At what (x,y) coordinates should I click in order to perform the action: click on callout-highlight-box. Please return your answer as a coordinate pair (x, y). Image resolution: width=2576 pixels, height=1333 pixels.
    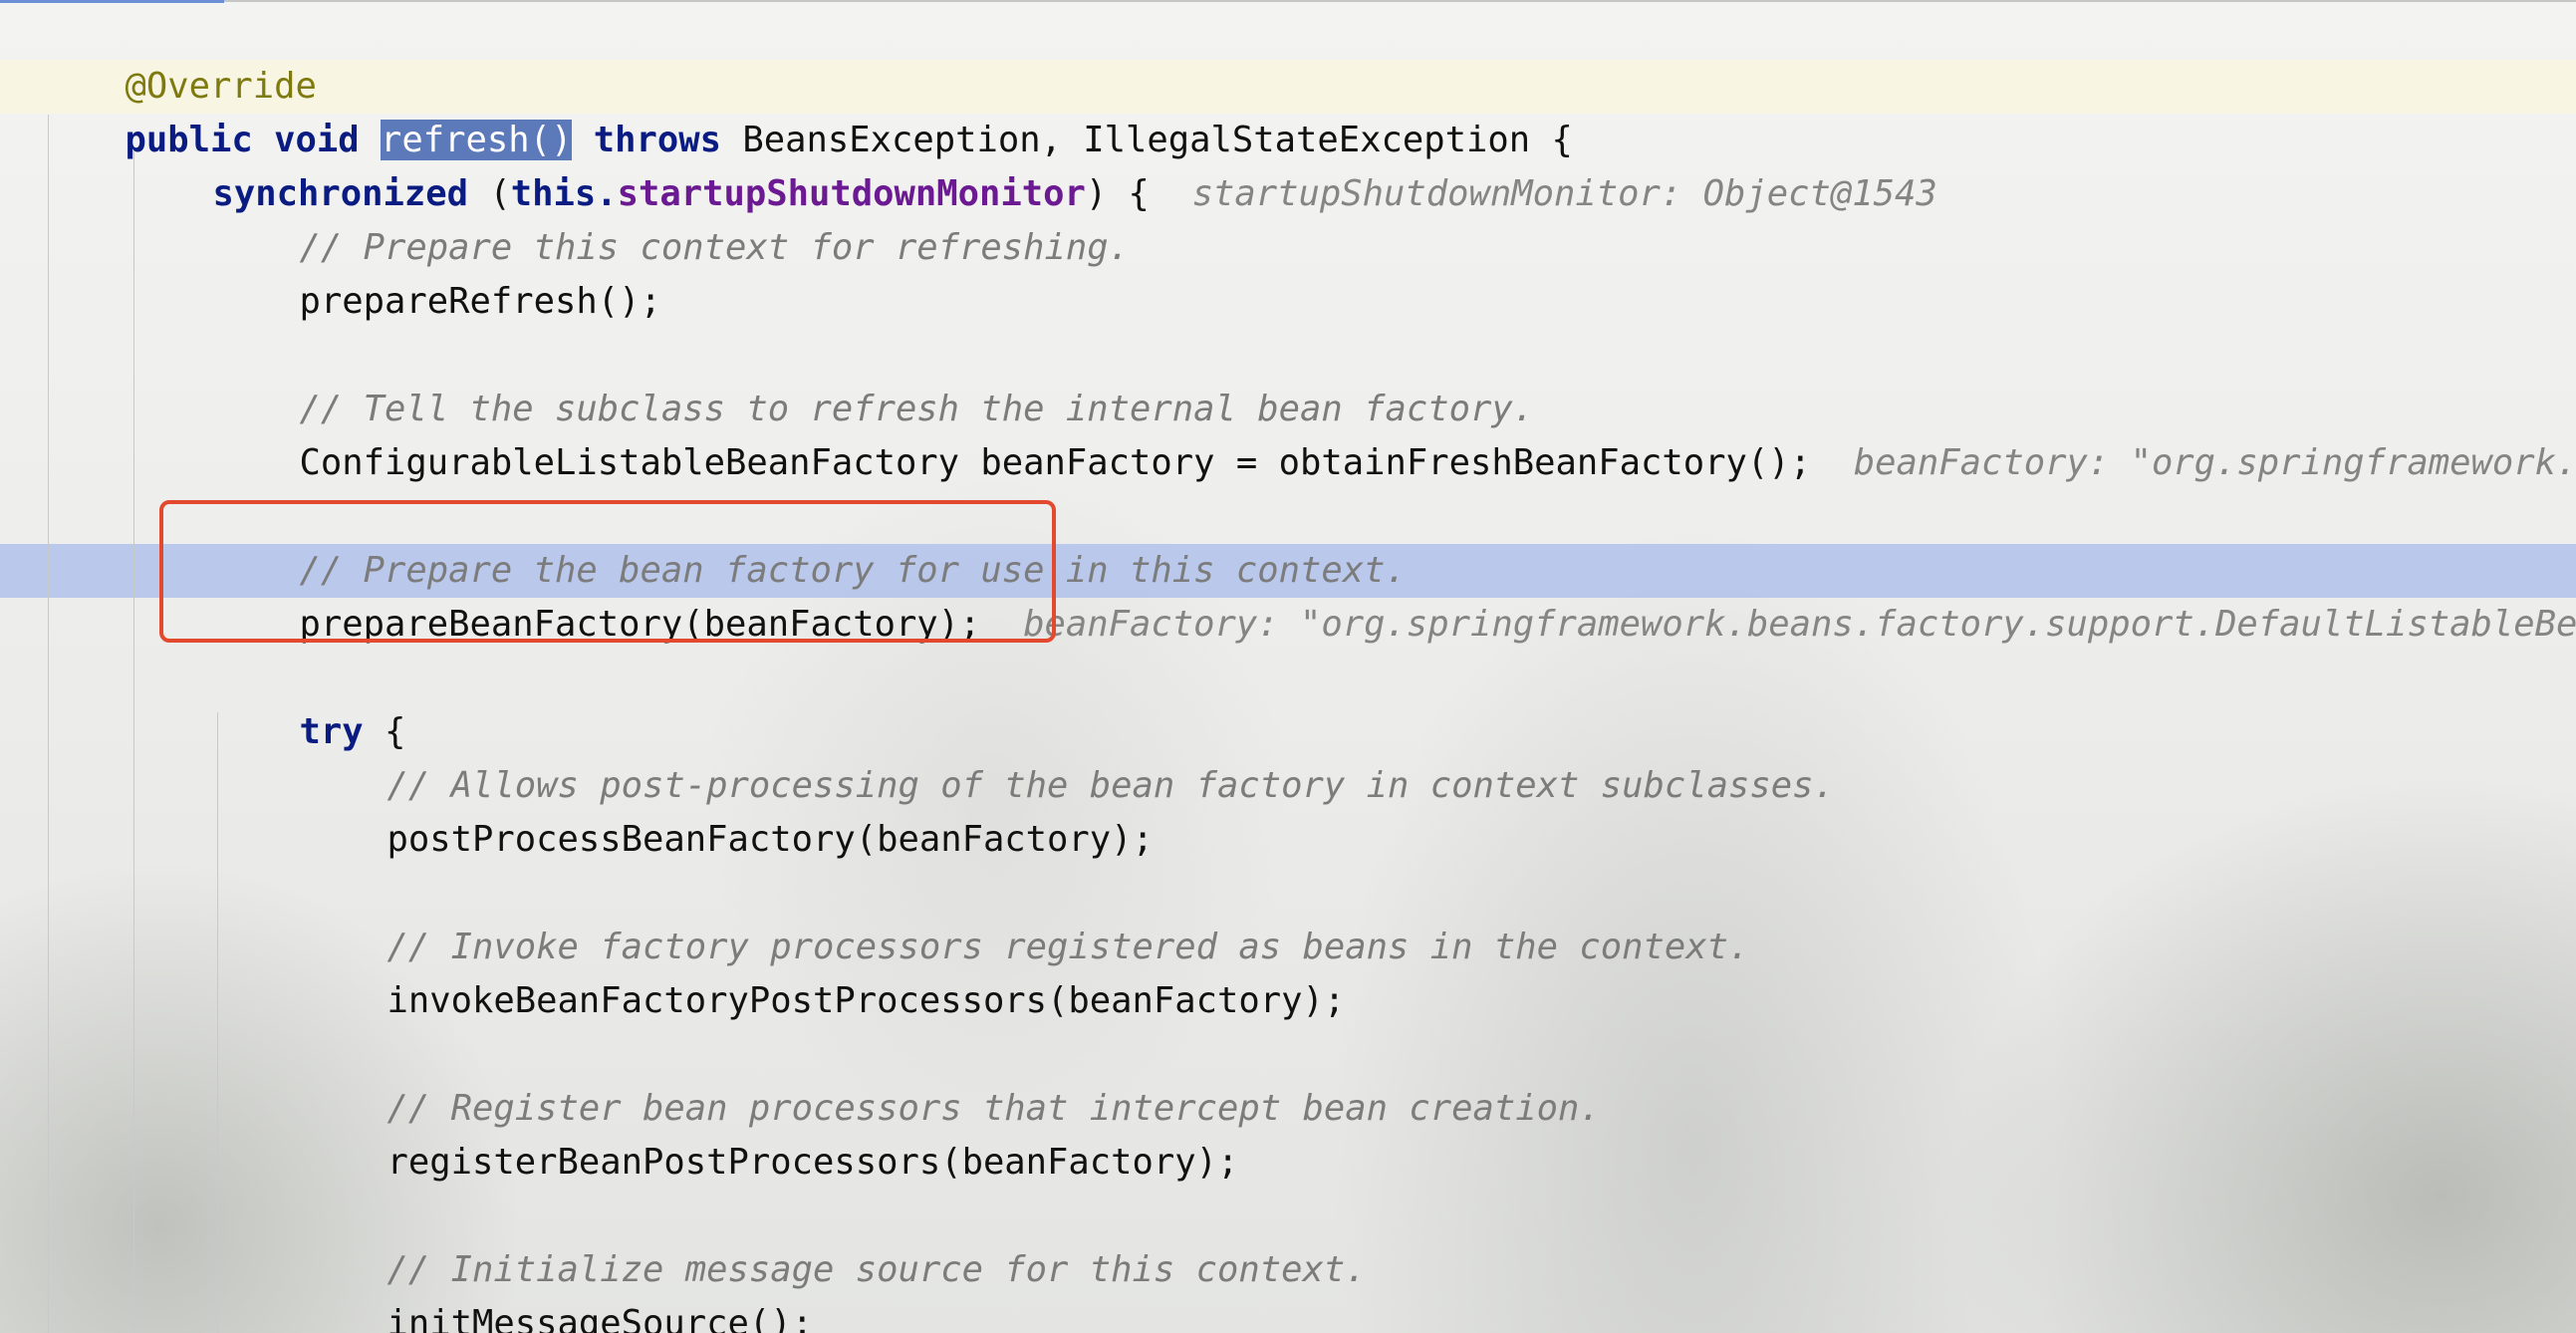
    Looking at the image, I should click on (607, 571).